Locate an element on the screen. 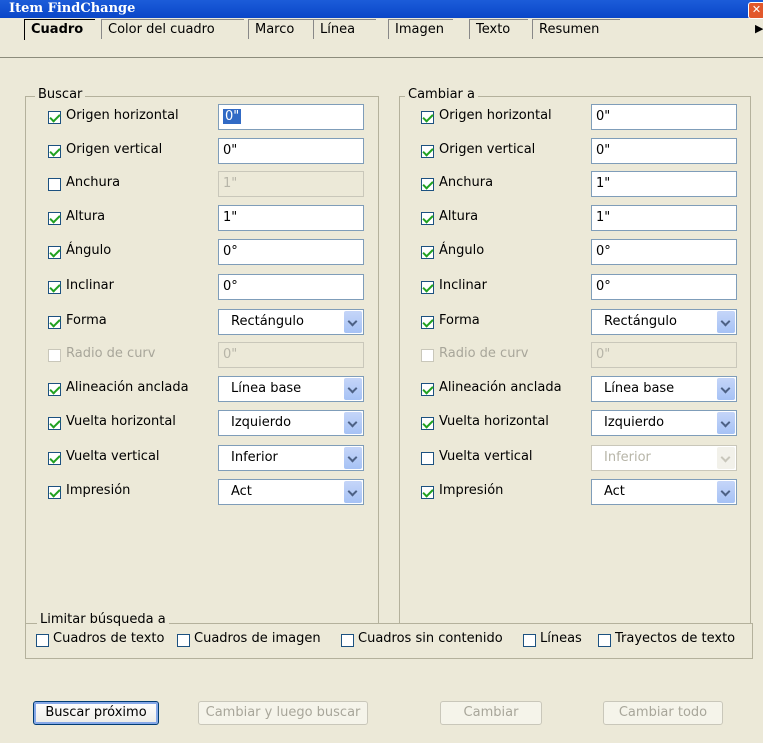  buscar-angulo-field: 0° is located at coordinates (291, 252).